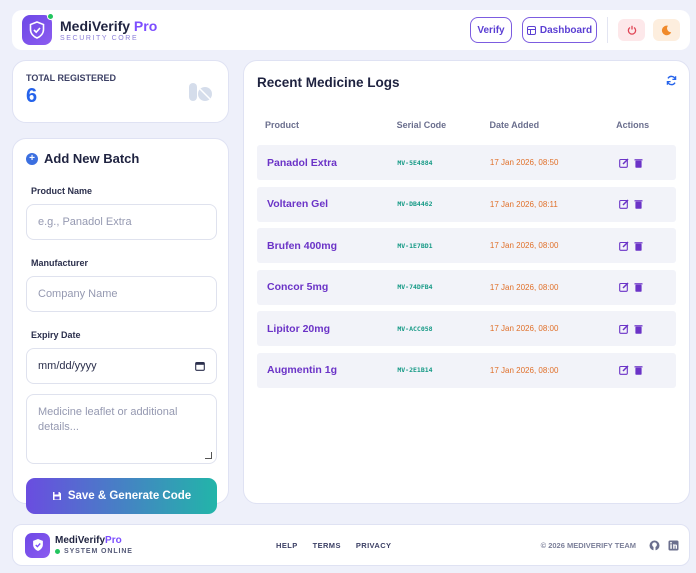 The image size is (696, 573). Describe the element at coordinates (62, 191) in the screenshot. I see `product-name-label: Product Name` at that location.